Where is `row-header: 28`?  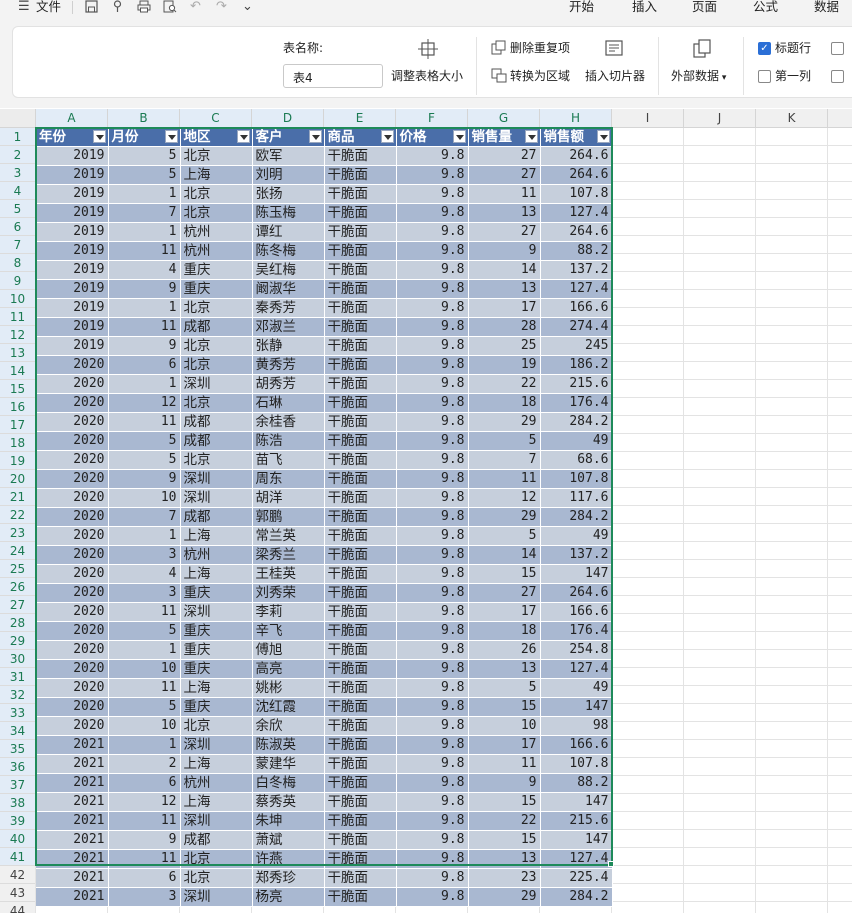 row-header: 28 is located at coordinates (18, 623).